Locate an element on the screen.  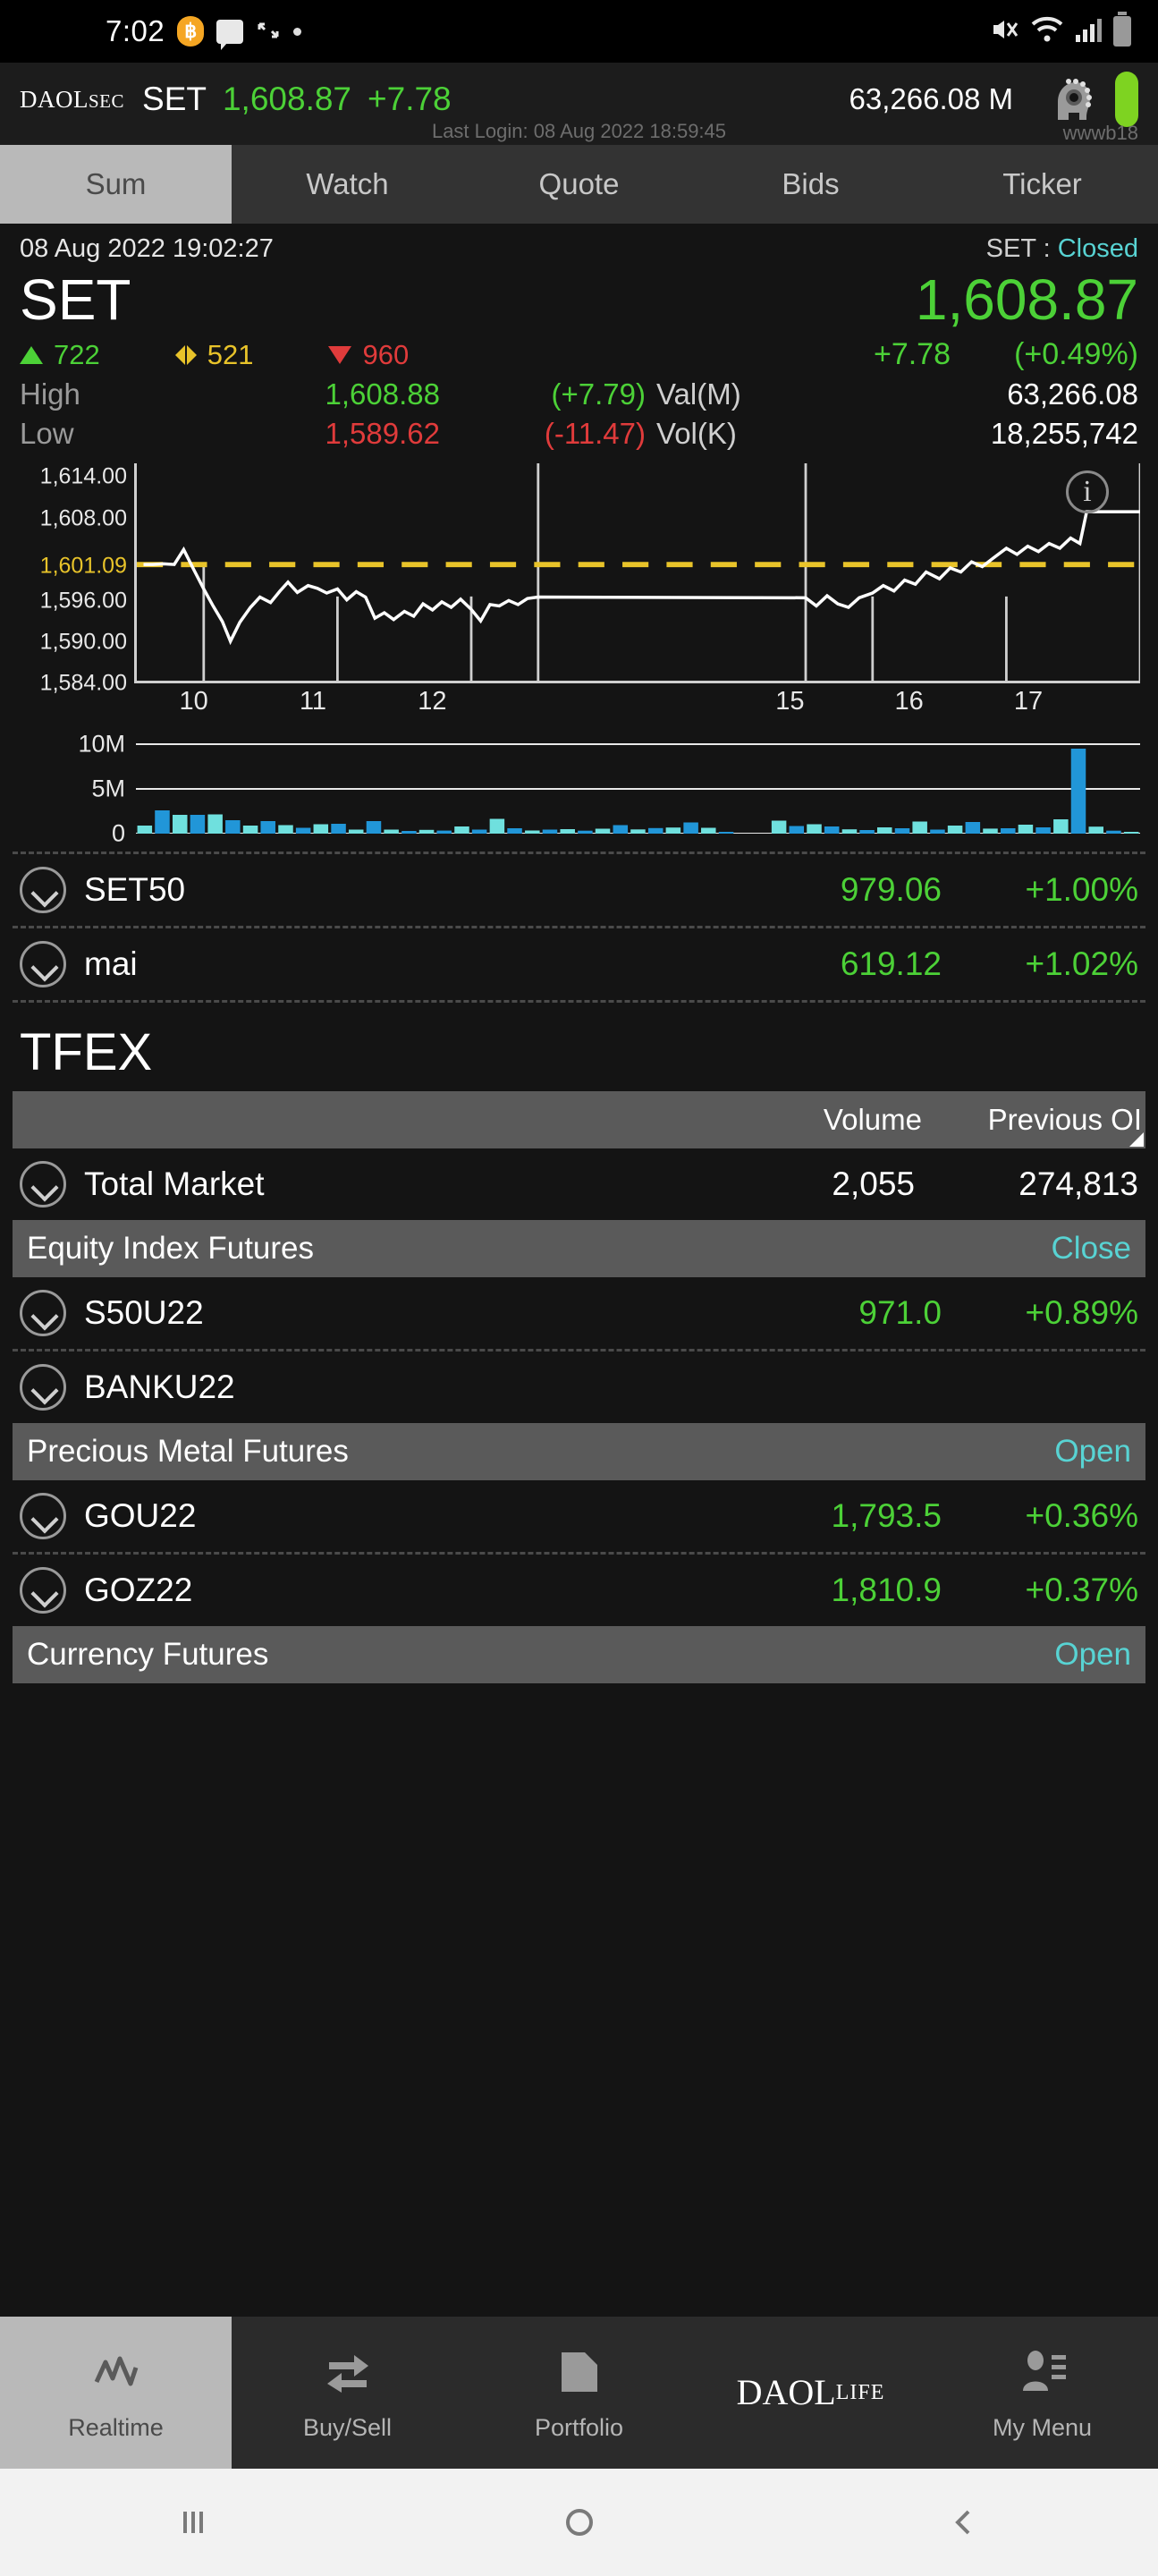
daol-life-logo: DAOL LIFE is located at coordinates (811, 2392).